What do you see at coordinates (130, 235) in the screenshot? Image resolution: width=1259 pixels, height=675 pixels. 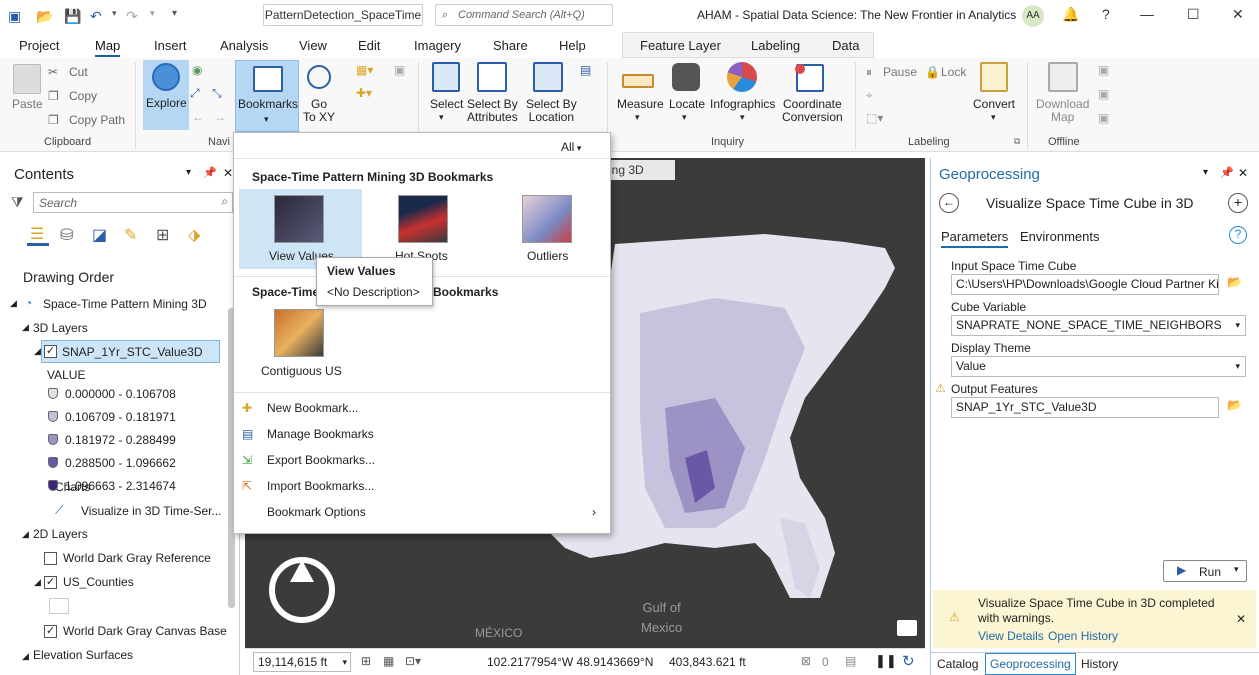 I see `editing-view-icon: ✎` at bounding box center [130, 235].